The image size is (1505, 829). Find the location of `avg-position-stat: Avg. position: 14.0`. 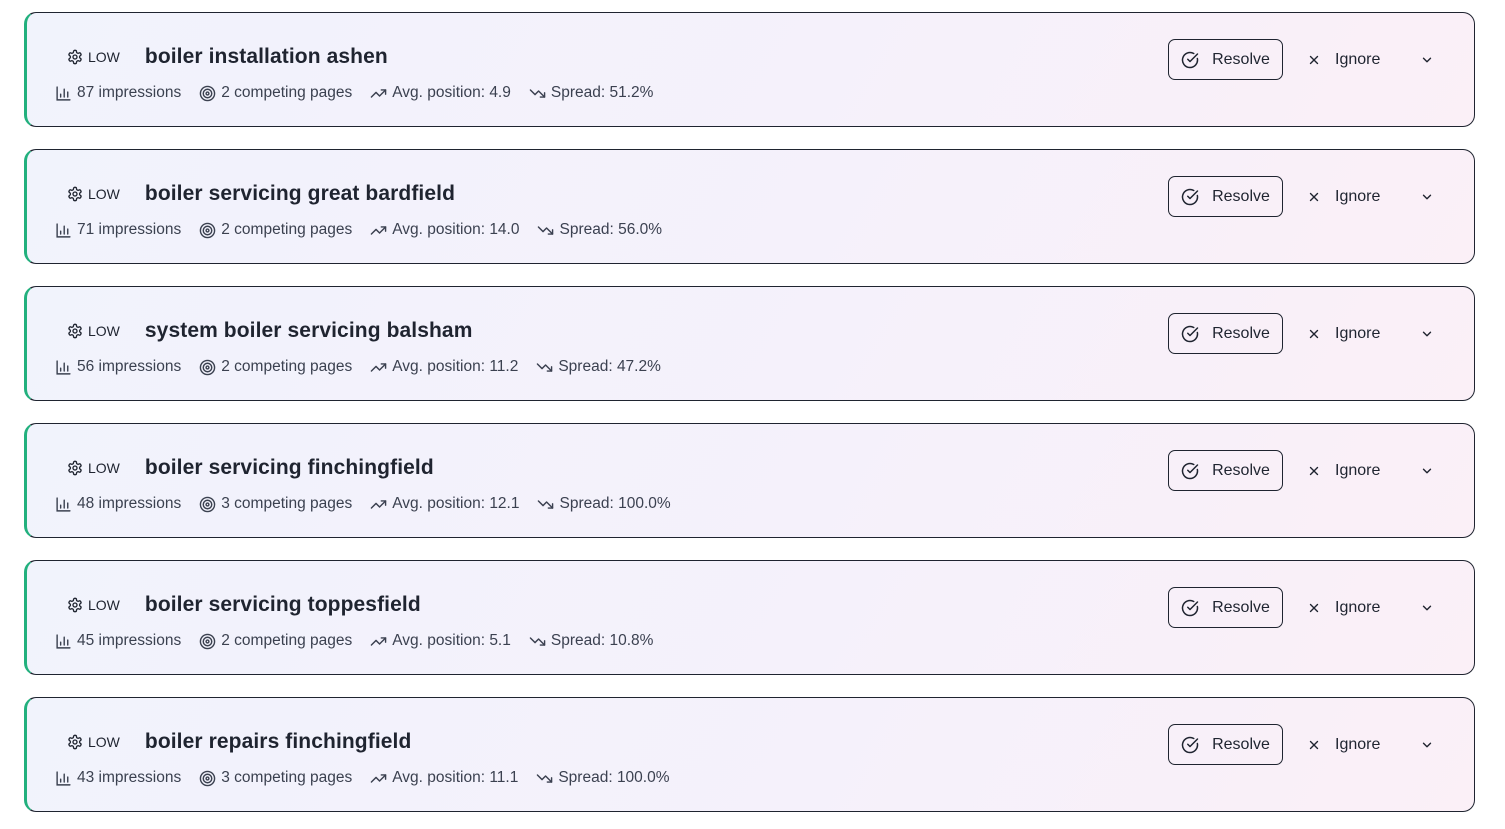

avg-position-stat: Avg. position: 14.0 is located at coordinates (444, 230).